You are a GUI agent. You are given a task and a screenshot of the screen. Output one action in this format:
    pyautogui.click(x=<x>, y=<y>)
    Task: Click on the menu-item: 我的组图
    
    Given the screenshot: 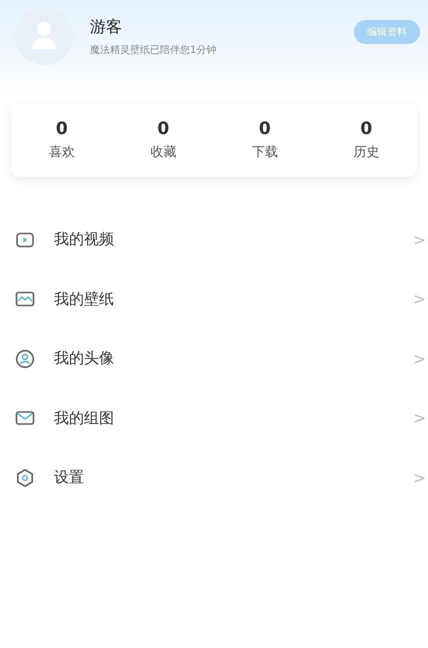 What is the action you would take?
    pyautogui.click(x=84, y=418)
    